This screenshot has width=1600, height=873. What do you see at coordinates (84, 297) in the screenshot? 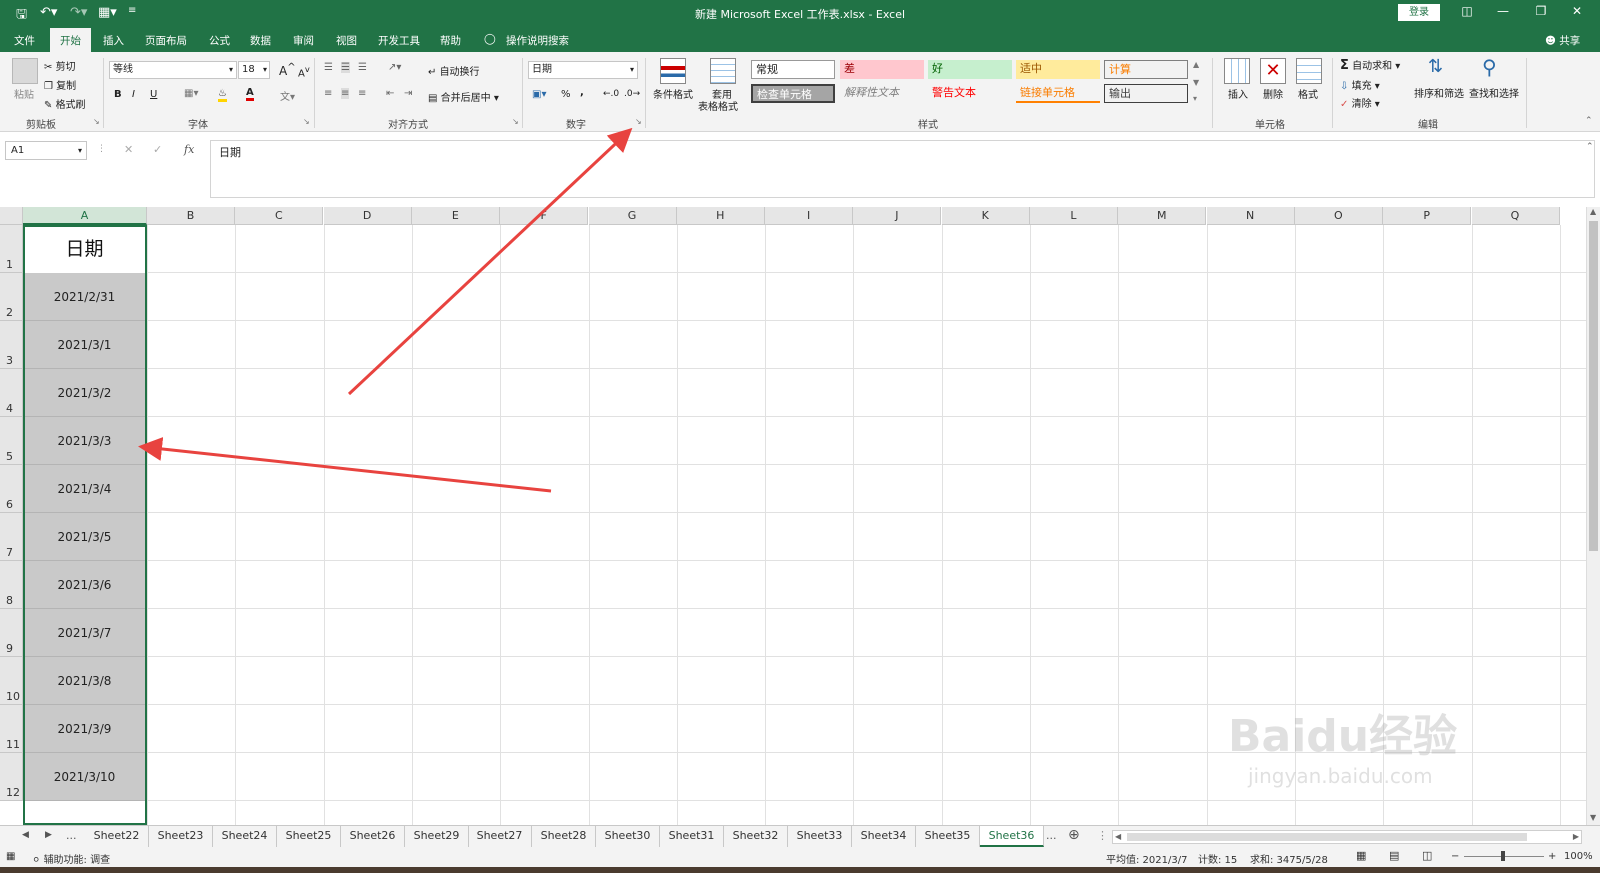
I see `date-cell: 2021/2/31` at bounding box center [84, 297].